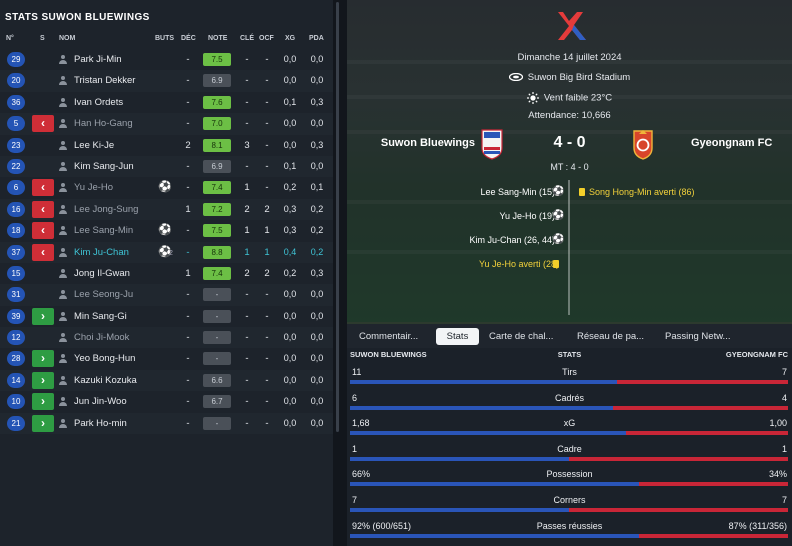  What do you see at coordinates (166, 102) in the screenshot?
I see `table-row: 36 Ivan Ordets - 7.6 - - 0,1 0,3` at bounding box center [166, 102].